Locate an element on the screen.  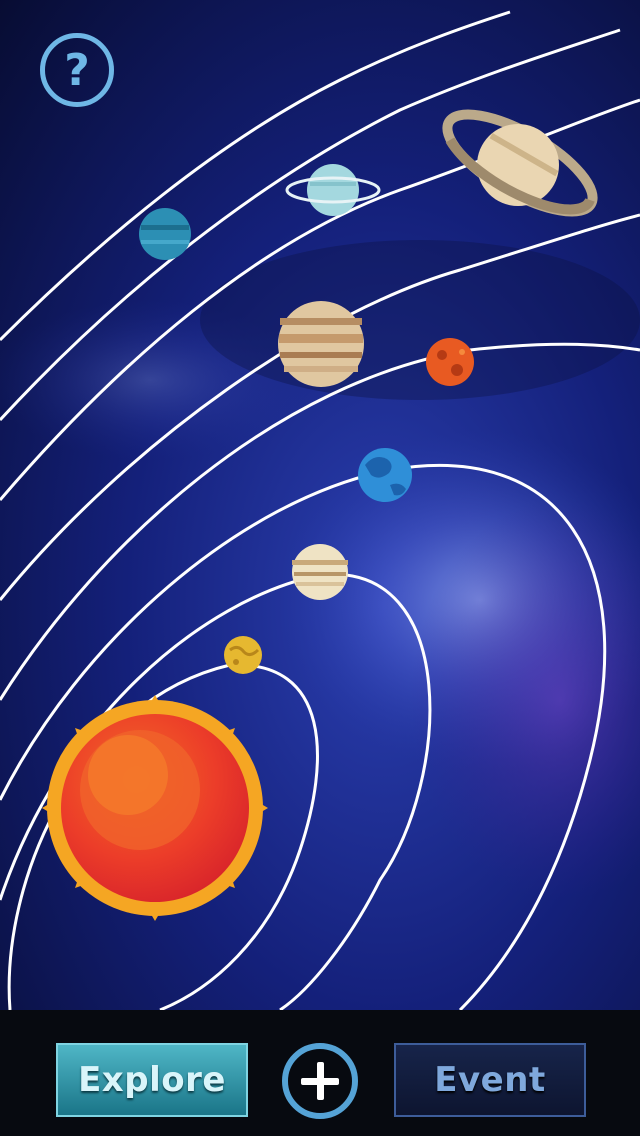
venus-icon is located at coordinates (320, 572).